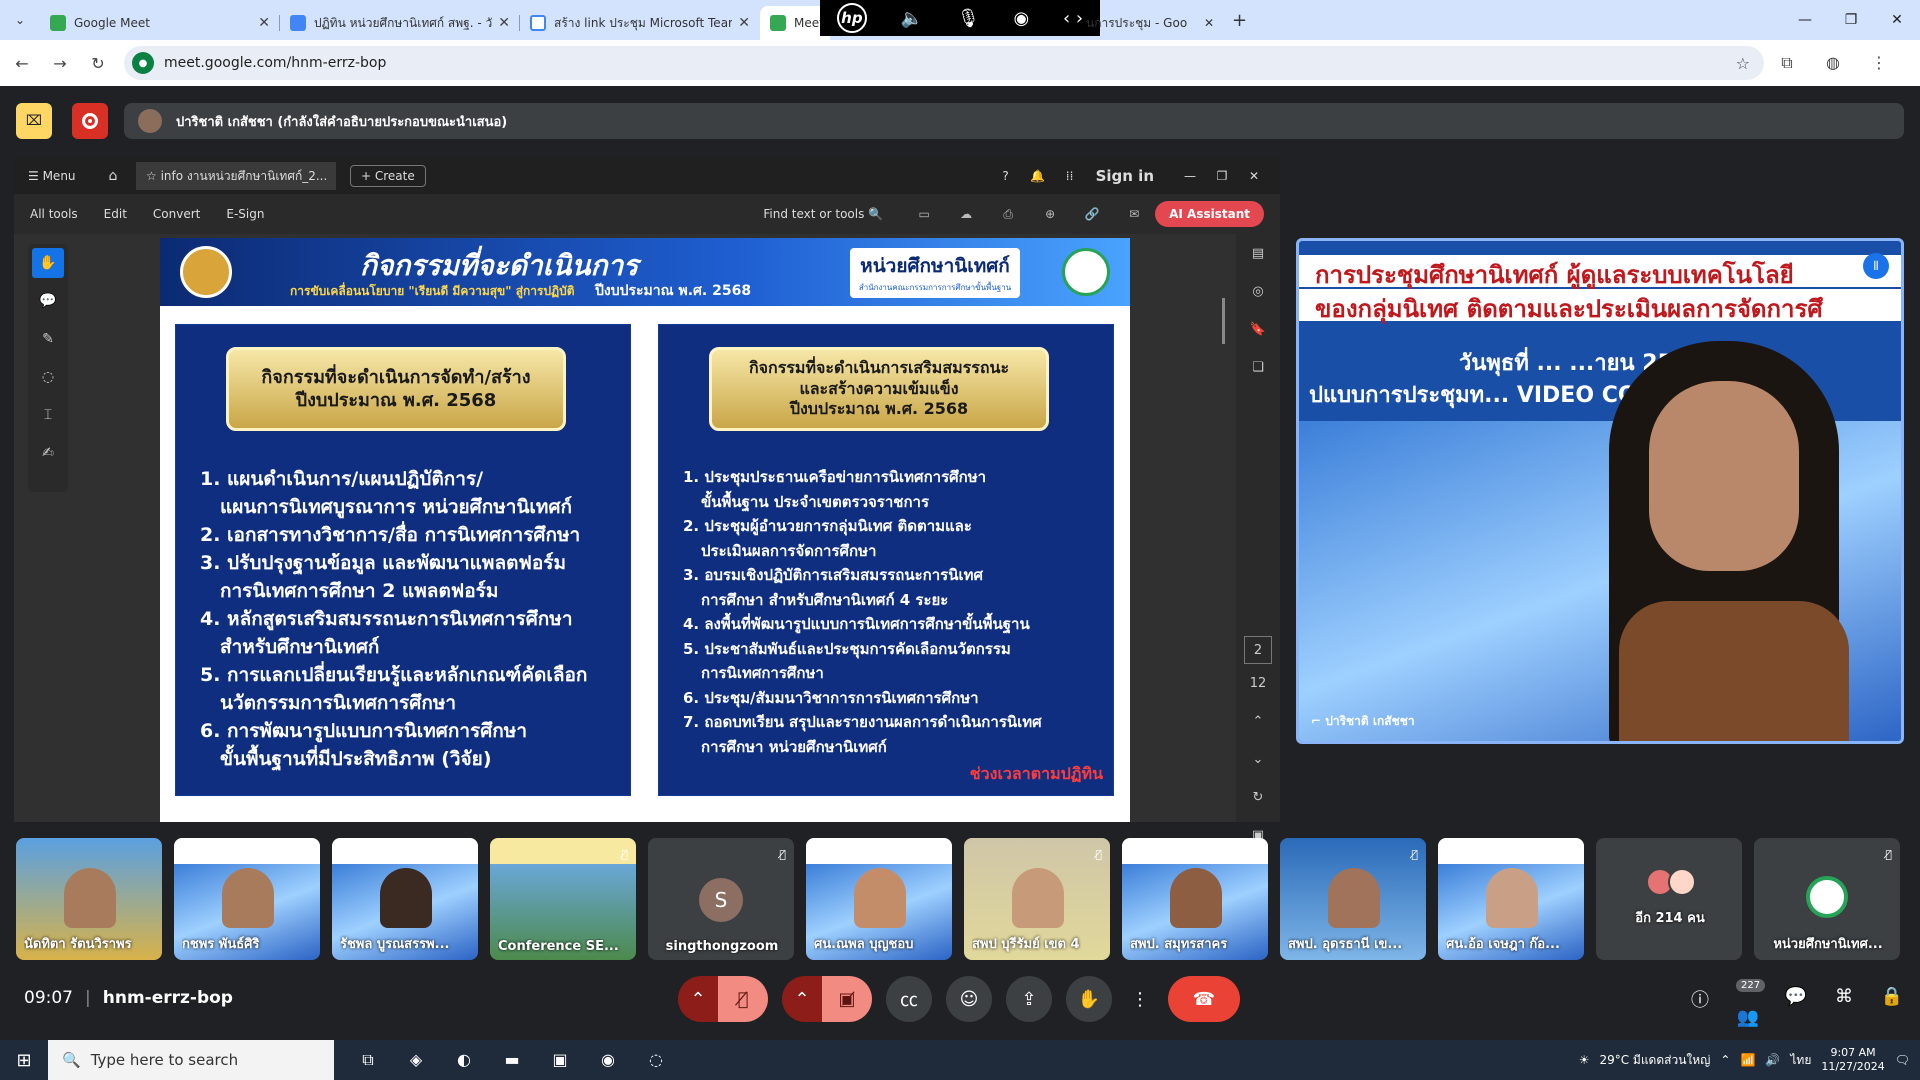  What do you see at coordinates (1204, 999) in the screenshot?
I see `leave-call-button: ☎` at bounding box center [1204, 999].